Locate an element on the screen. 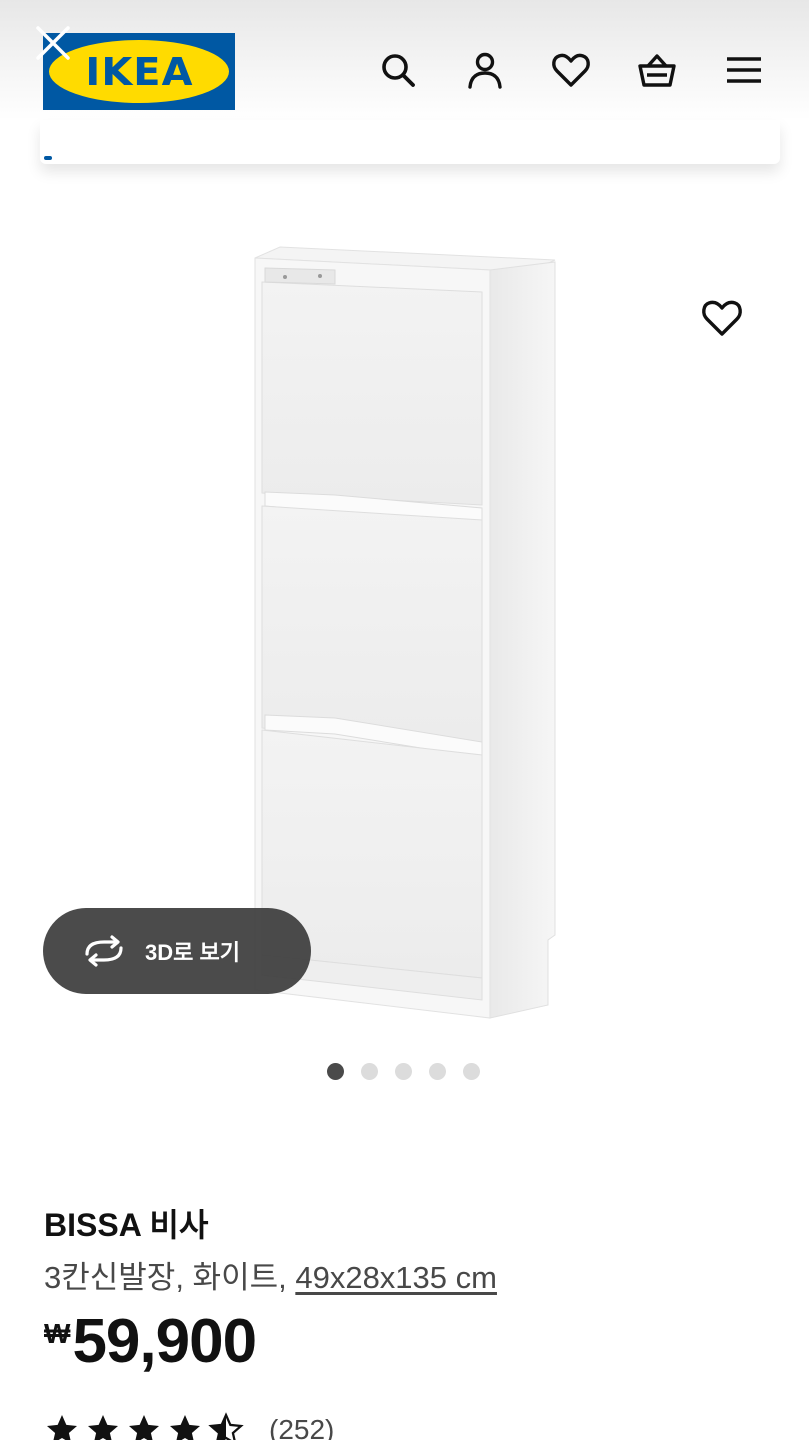 This screenshot has width=809, height=1440. menu-icon is located at coordinates (744, 70).